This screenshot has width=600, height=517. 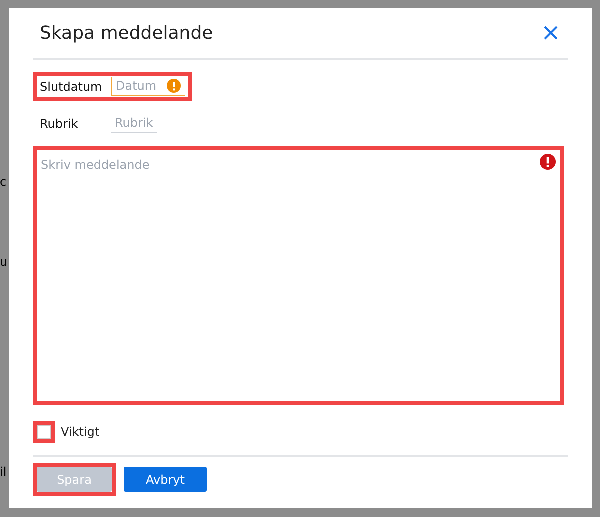 What do you see at coordinates (3, 473) in the screenshot?
I see `background-text: il` at bounding box center [3, 473].